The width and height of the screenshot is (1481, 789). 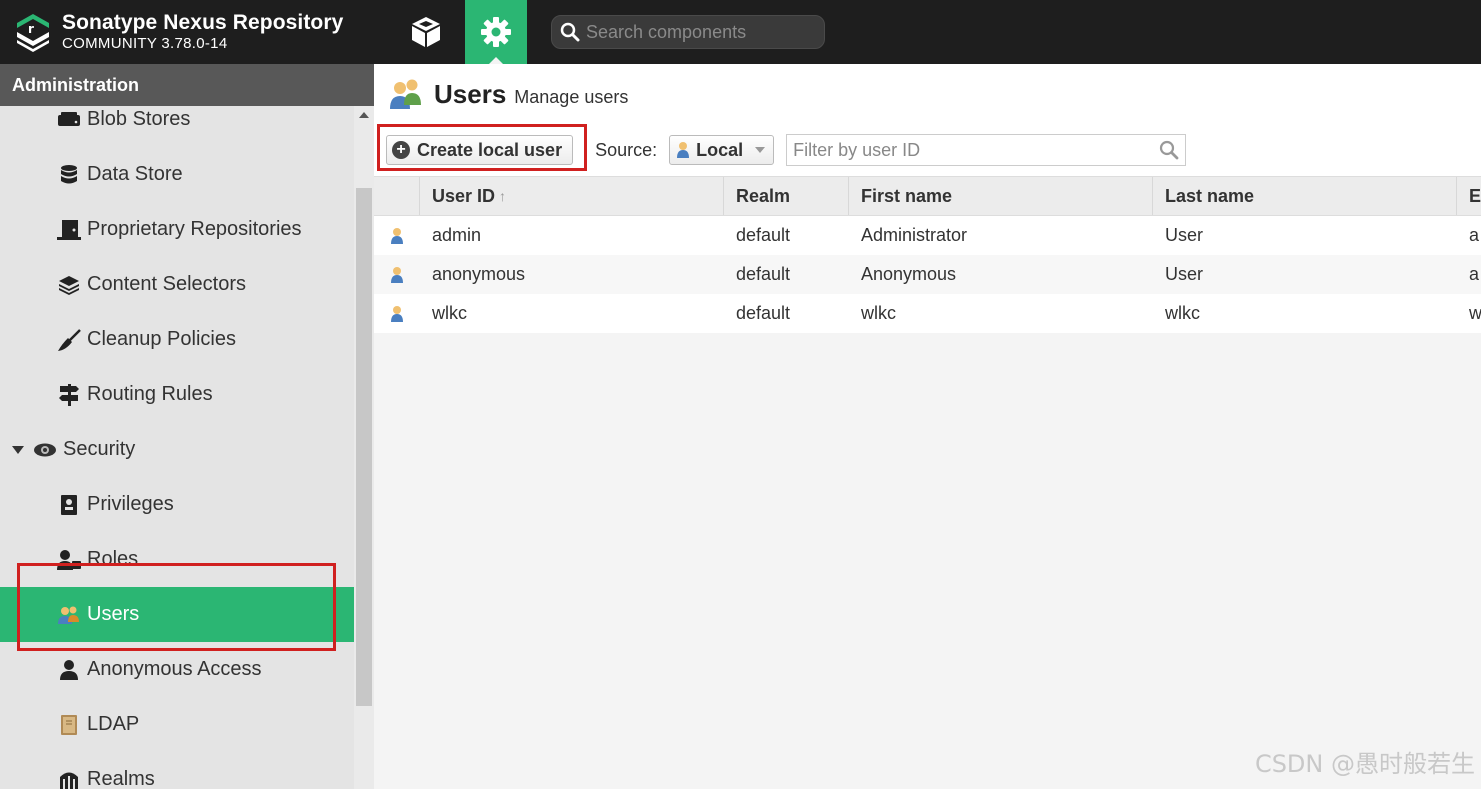 What do you see at coordinates (45, 450) in the screenshot?
I see `eye-icon` at bounding box center [45, 450].